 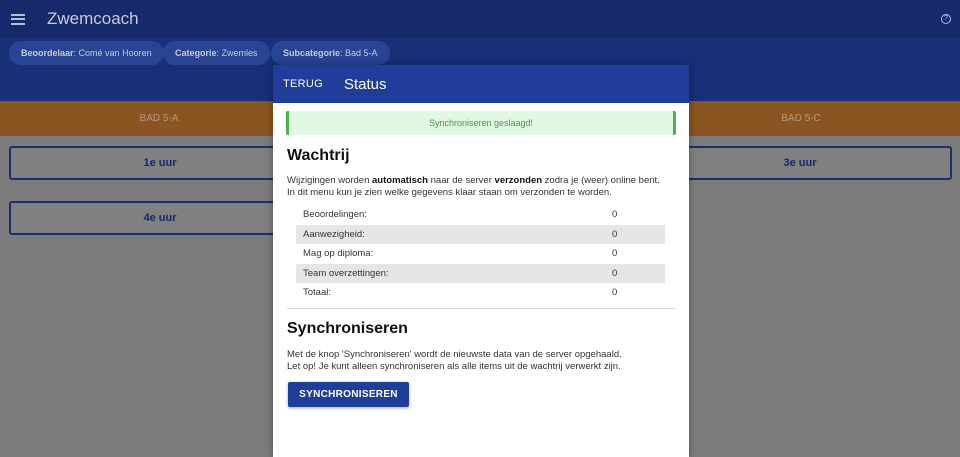 I want to click on table-row: Mag op diploma: 0, so click(x=460, y=254).